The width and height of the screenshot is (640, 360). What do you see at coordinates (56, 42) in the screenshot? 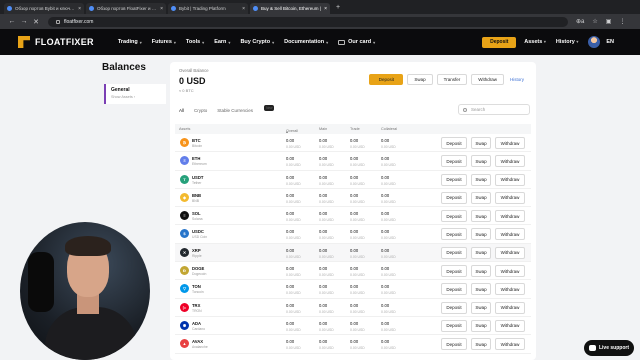
I see `brand-logo: FLOATFIXER` at bounding box center [56, 42].